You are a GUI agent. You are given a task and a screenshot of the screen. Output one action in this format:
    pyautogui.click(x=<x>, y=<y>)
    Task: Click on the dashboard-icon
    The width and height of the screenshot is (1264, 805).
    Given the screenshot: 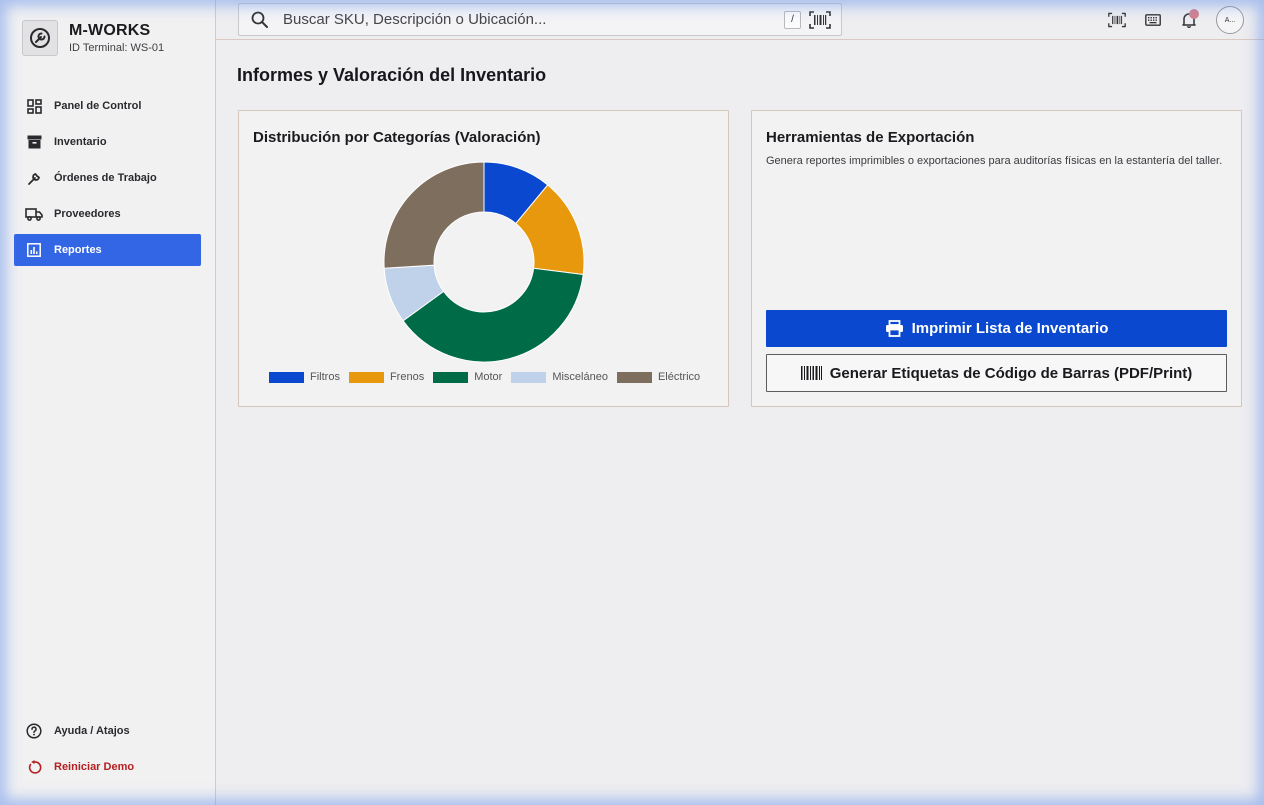 What is the action you would take?
    pyautogui.click(x=34, y=106)
    